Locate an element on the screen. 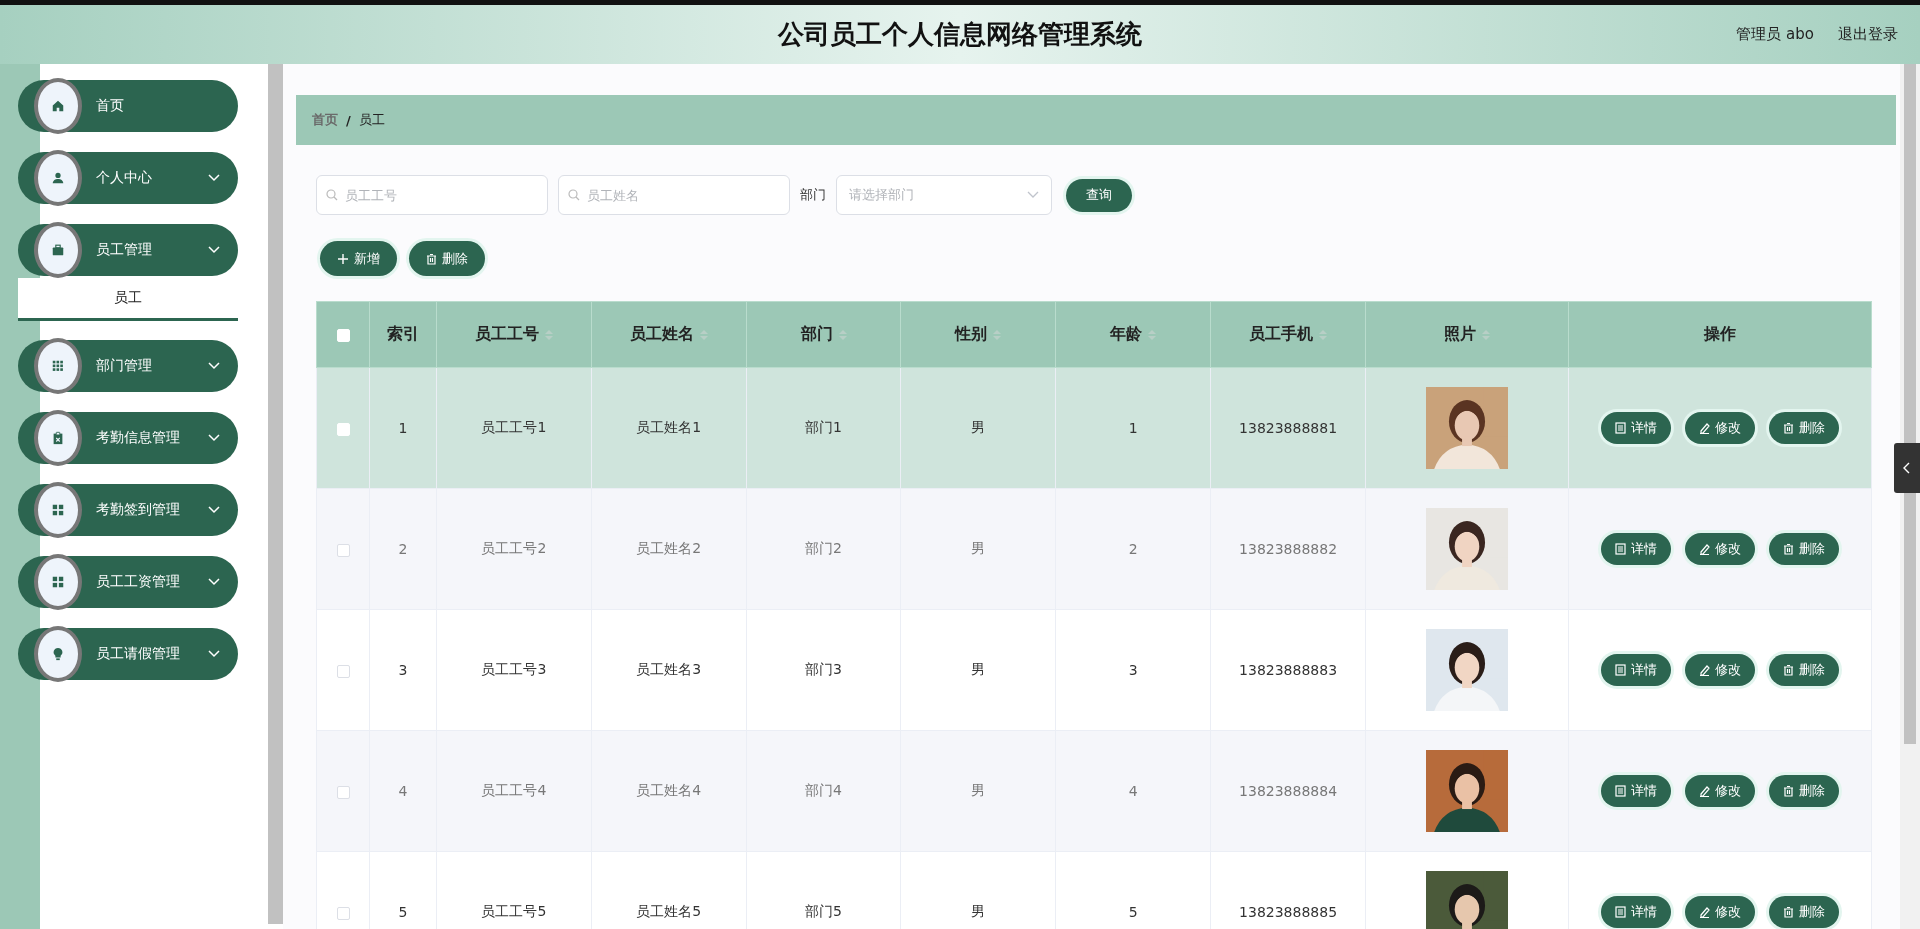 This screenshot has height=929, width=1920. user-icon is located at coordinates (58, 178).